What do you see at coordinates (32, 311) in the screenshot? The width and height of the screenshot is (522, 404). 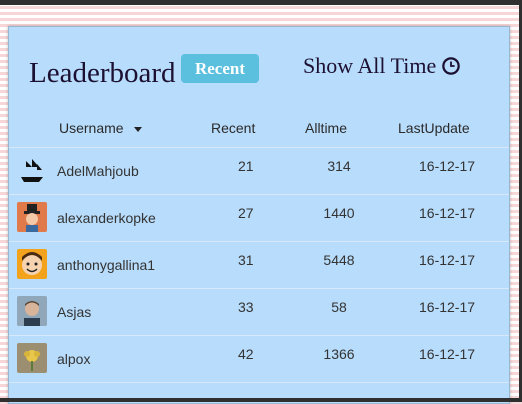 I see `photo-avatar` at bounding box center [32, 311].